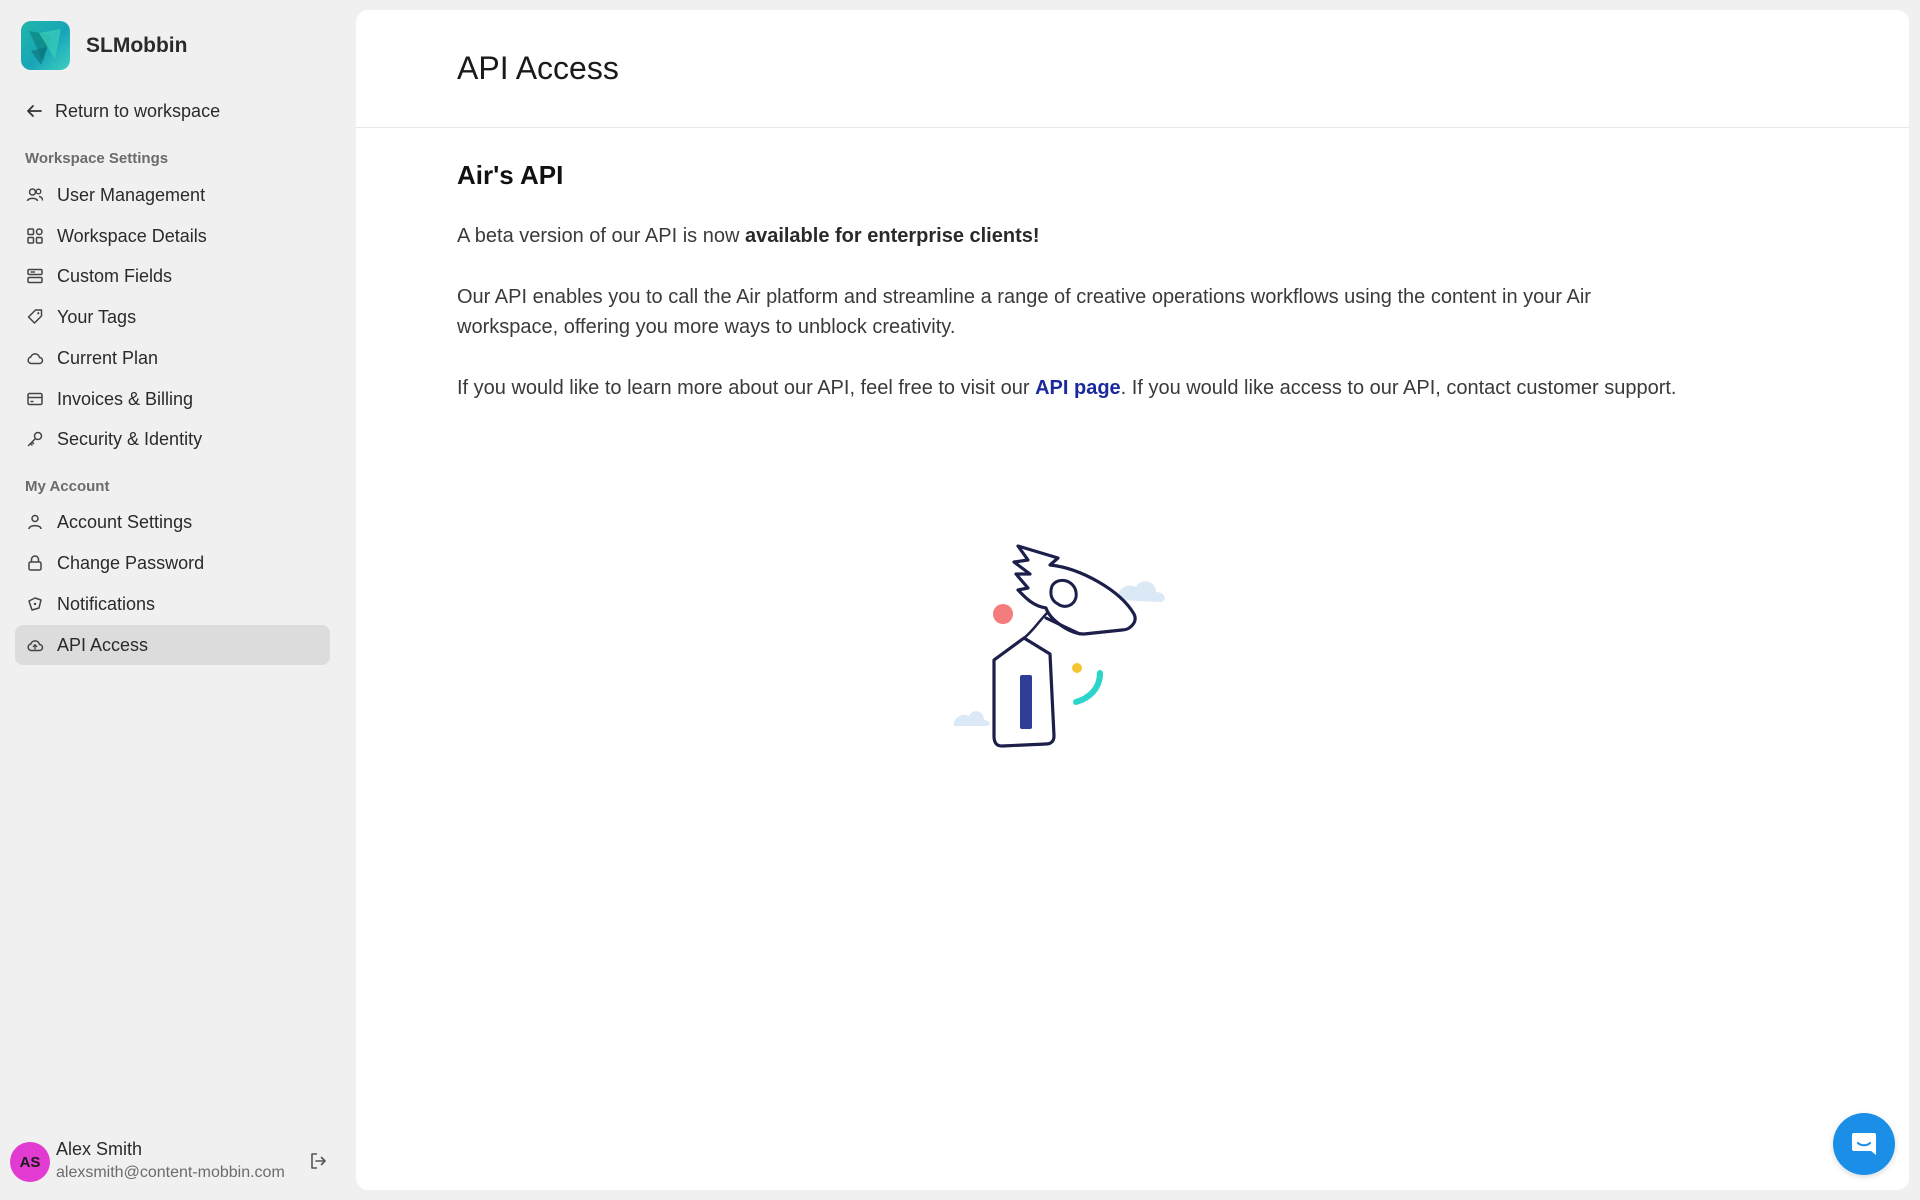  I want to click on beta-text: A beta version of our API is now, so click(601, 236).